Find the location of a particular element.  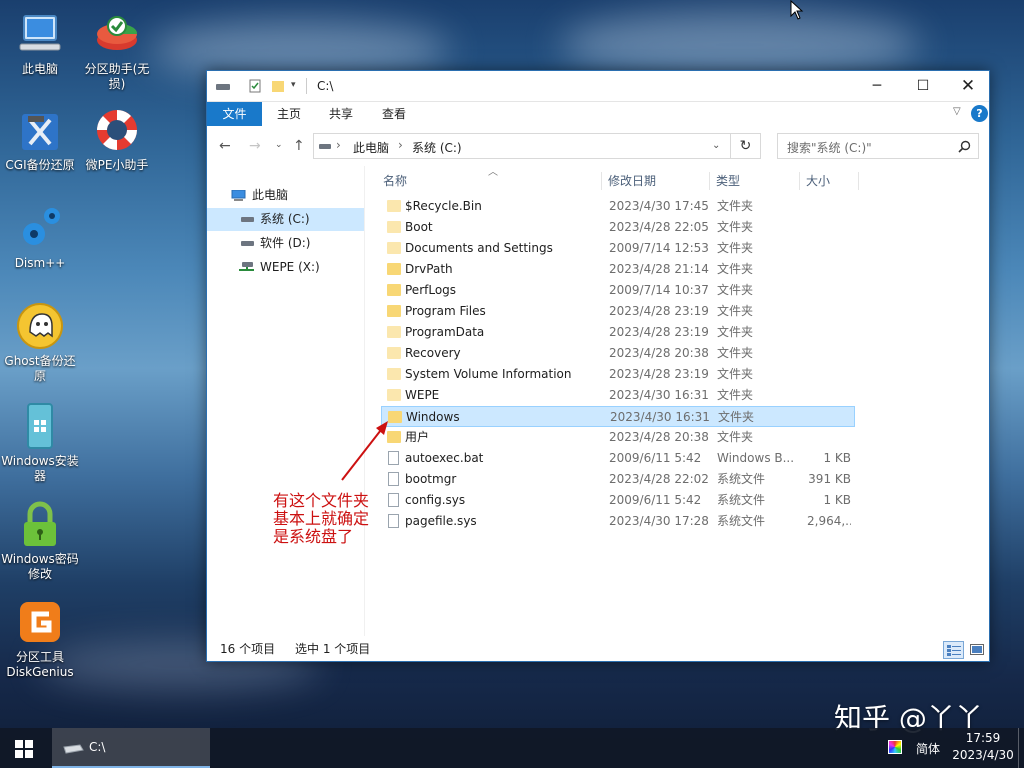

annotation-line: 是系统盘了 is located at coordinates (313, 536).